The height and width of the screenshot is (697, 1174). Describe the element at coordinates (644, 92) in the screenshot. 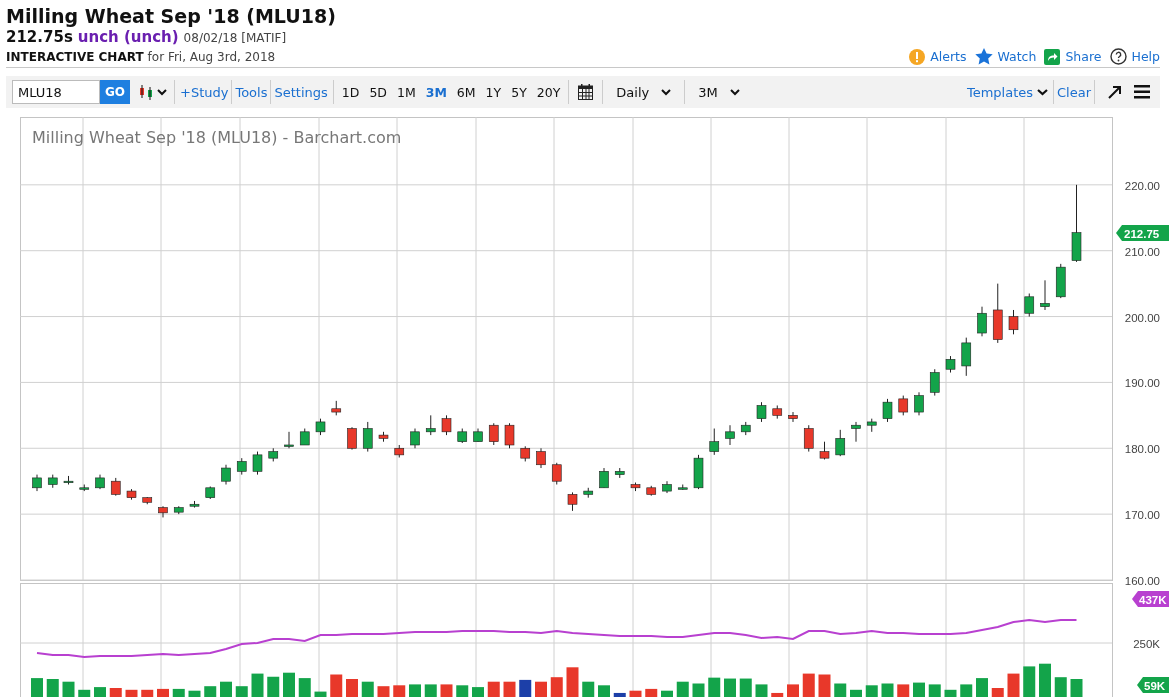

I see `interval-dropdown: Daily` at that location.